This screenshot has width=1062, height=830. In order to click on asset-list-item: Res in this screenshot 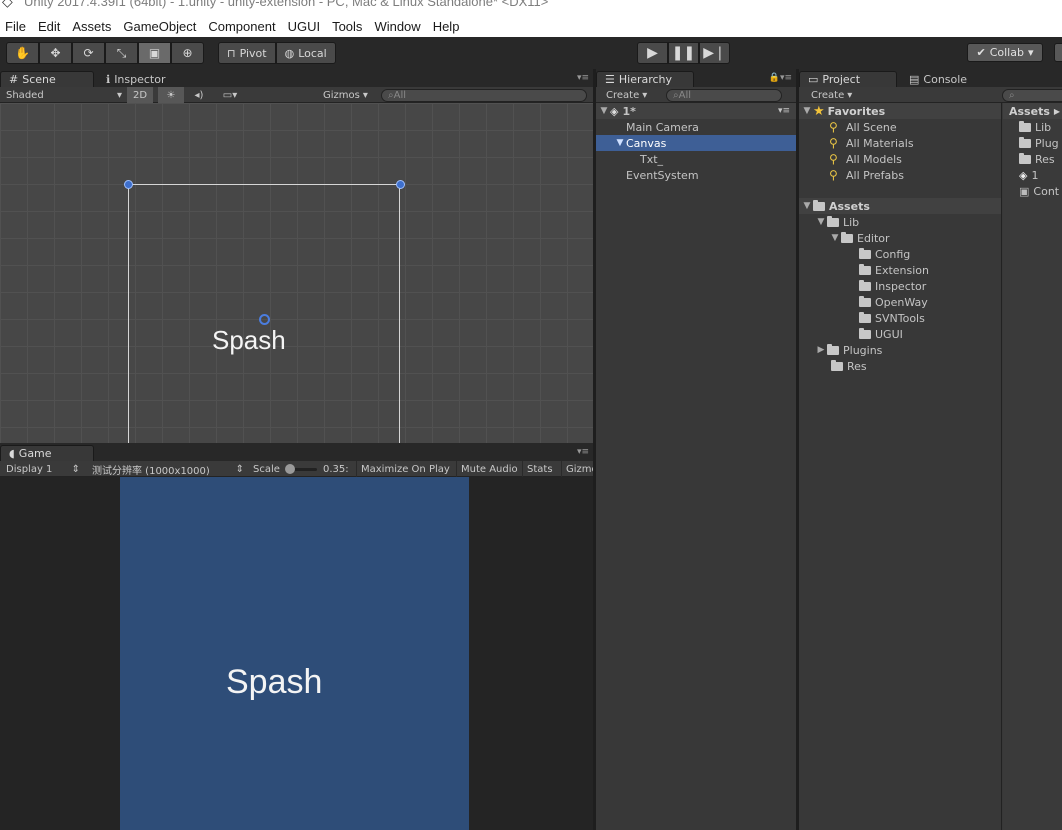, I will do `click(1032, 159)`.